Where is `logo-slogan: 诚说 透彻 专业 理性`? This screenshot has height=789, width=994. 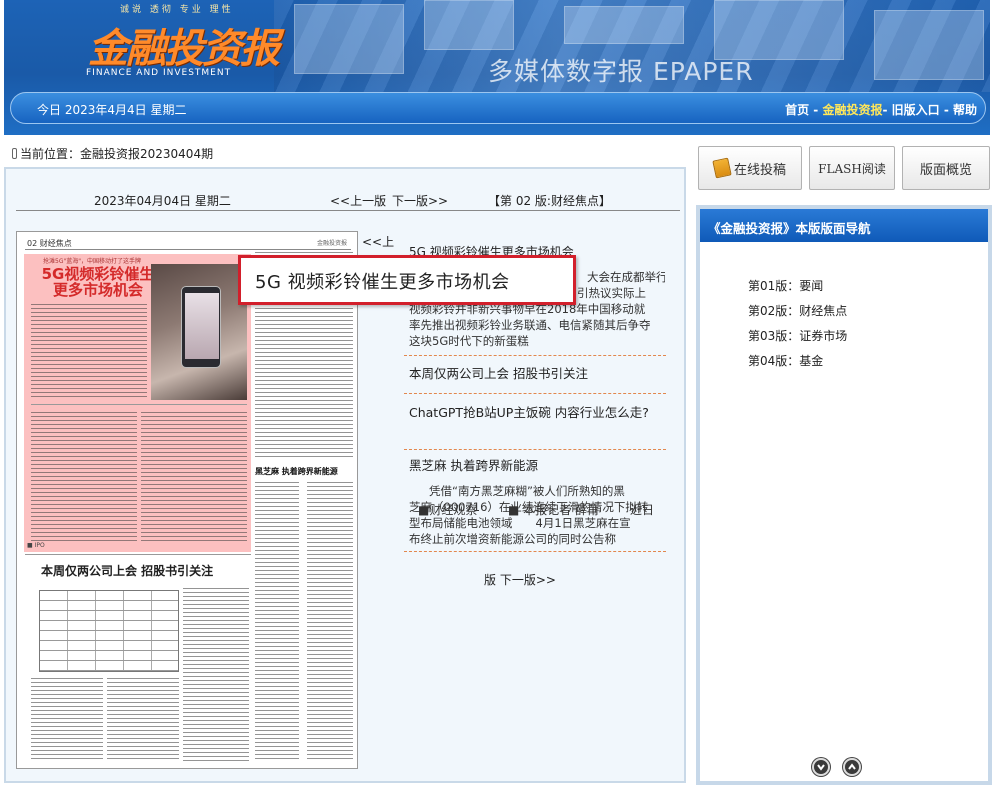 logo-slogan: 诚说 透彻 专业 理性 is located at coordinates (177, 10).